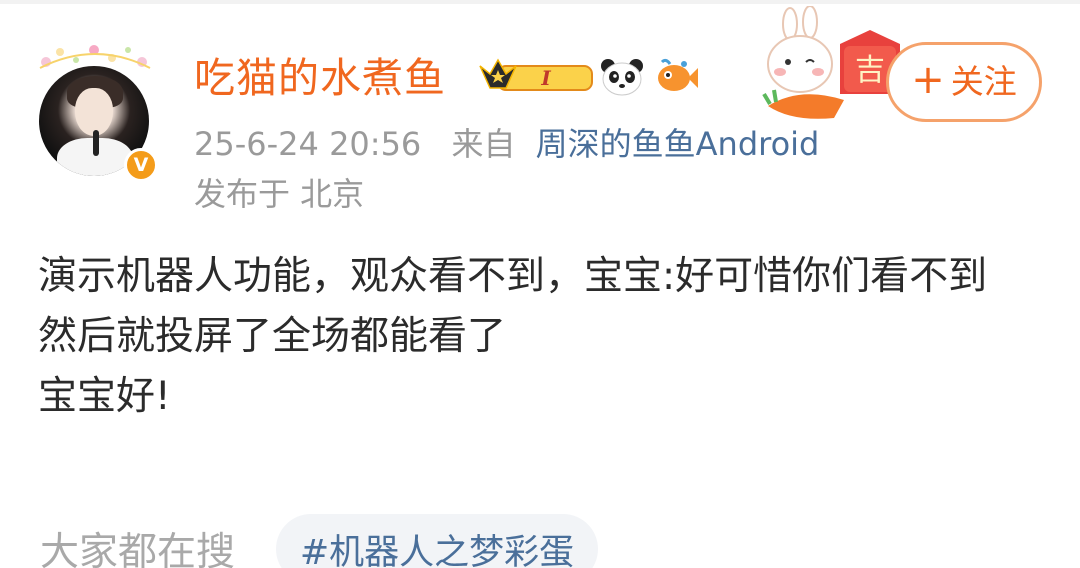  What do you see at coordinates (622, 77) in the screenshot?
I see `panda-icon` at bounding box center [622, 77].